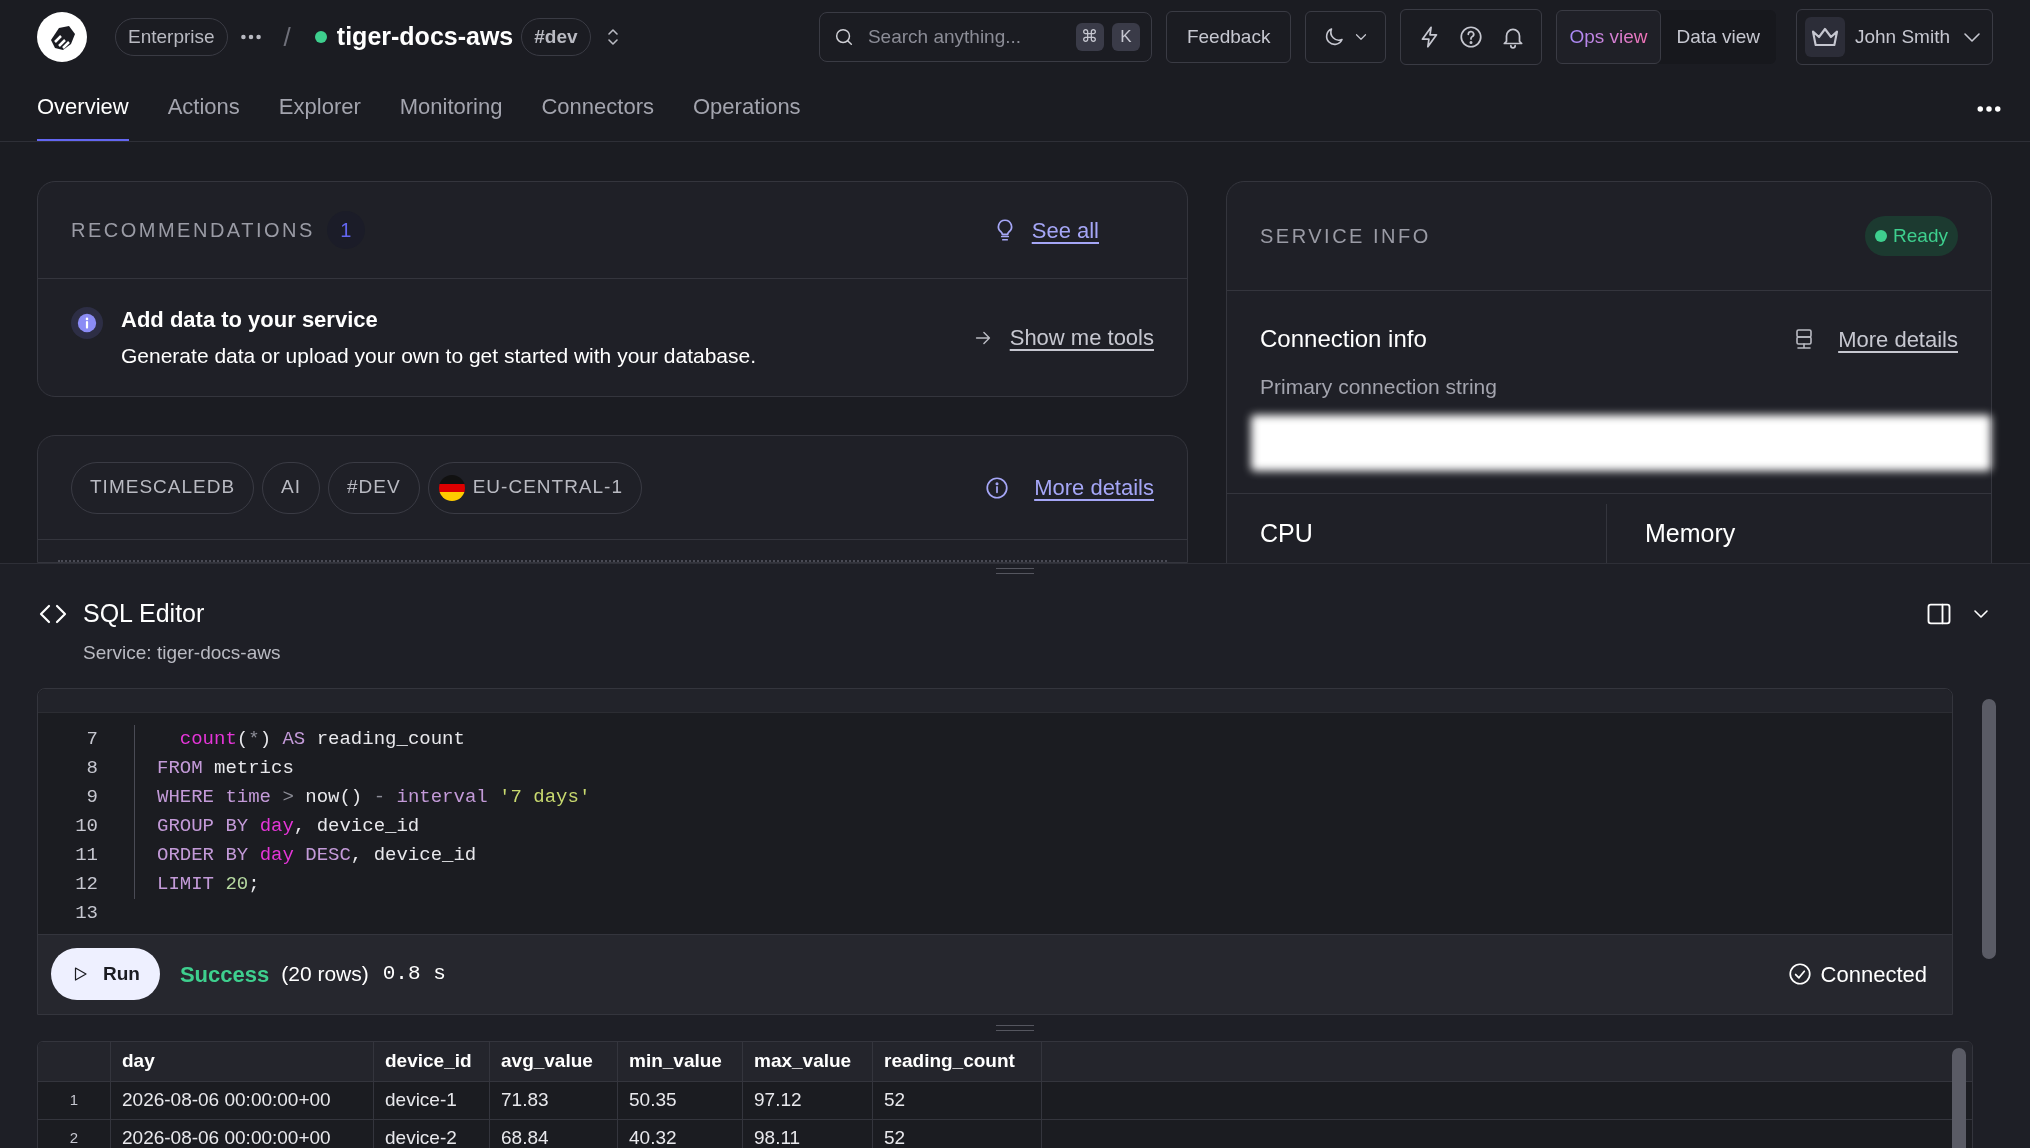 This screenshot has width=2030, height=1148. I want to click on code-line: GROUP BY day, device_id, so click(288, 826).